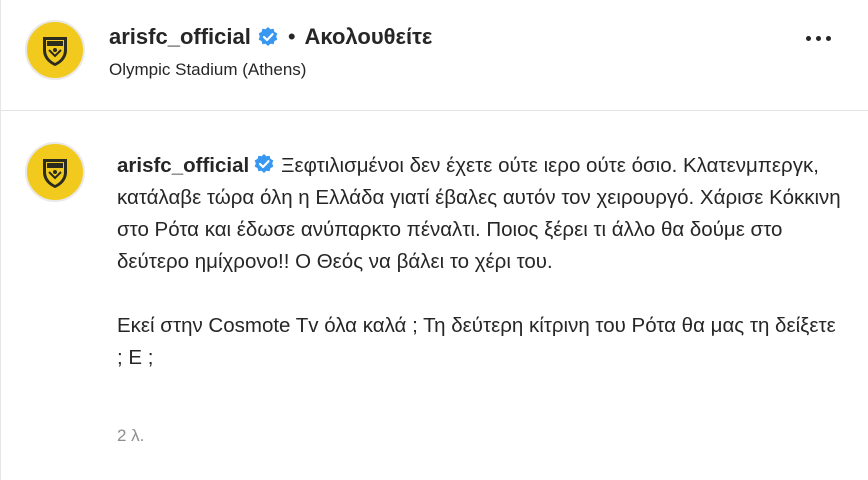 The height and width of the screenshot is (480, 868). Describe the element at coordinates (180, 37) in the screenshot. I see `username-link: arisfc_official` at that location.